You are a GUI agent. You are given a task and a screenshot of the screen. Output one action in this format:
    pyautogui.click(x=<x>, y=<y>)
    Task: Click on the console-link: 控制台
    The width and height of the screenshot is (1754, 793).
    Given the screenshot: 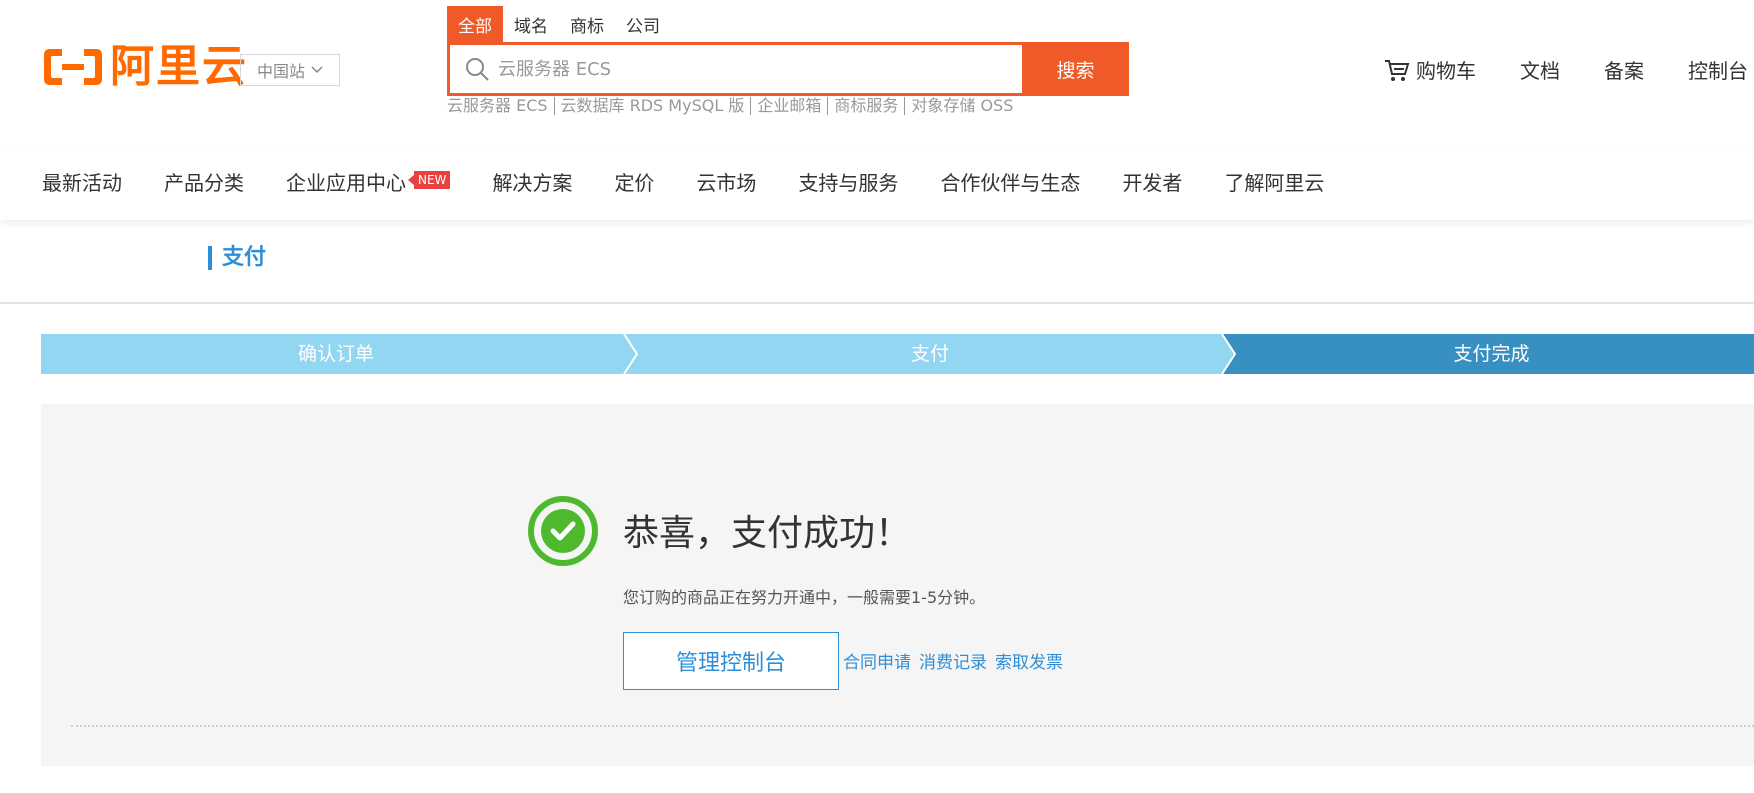 What is the action you would take?
    pyautogui.click(x=1718, y=69)
    